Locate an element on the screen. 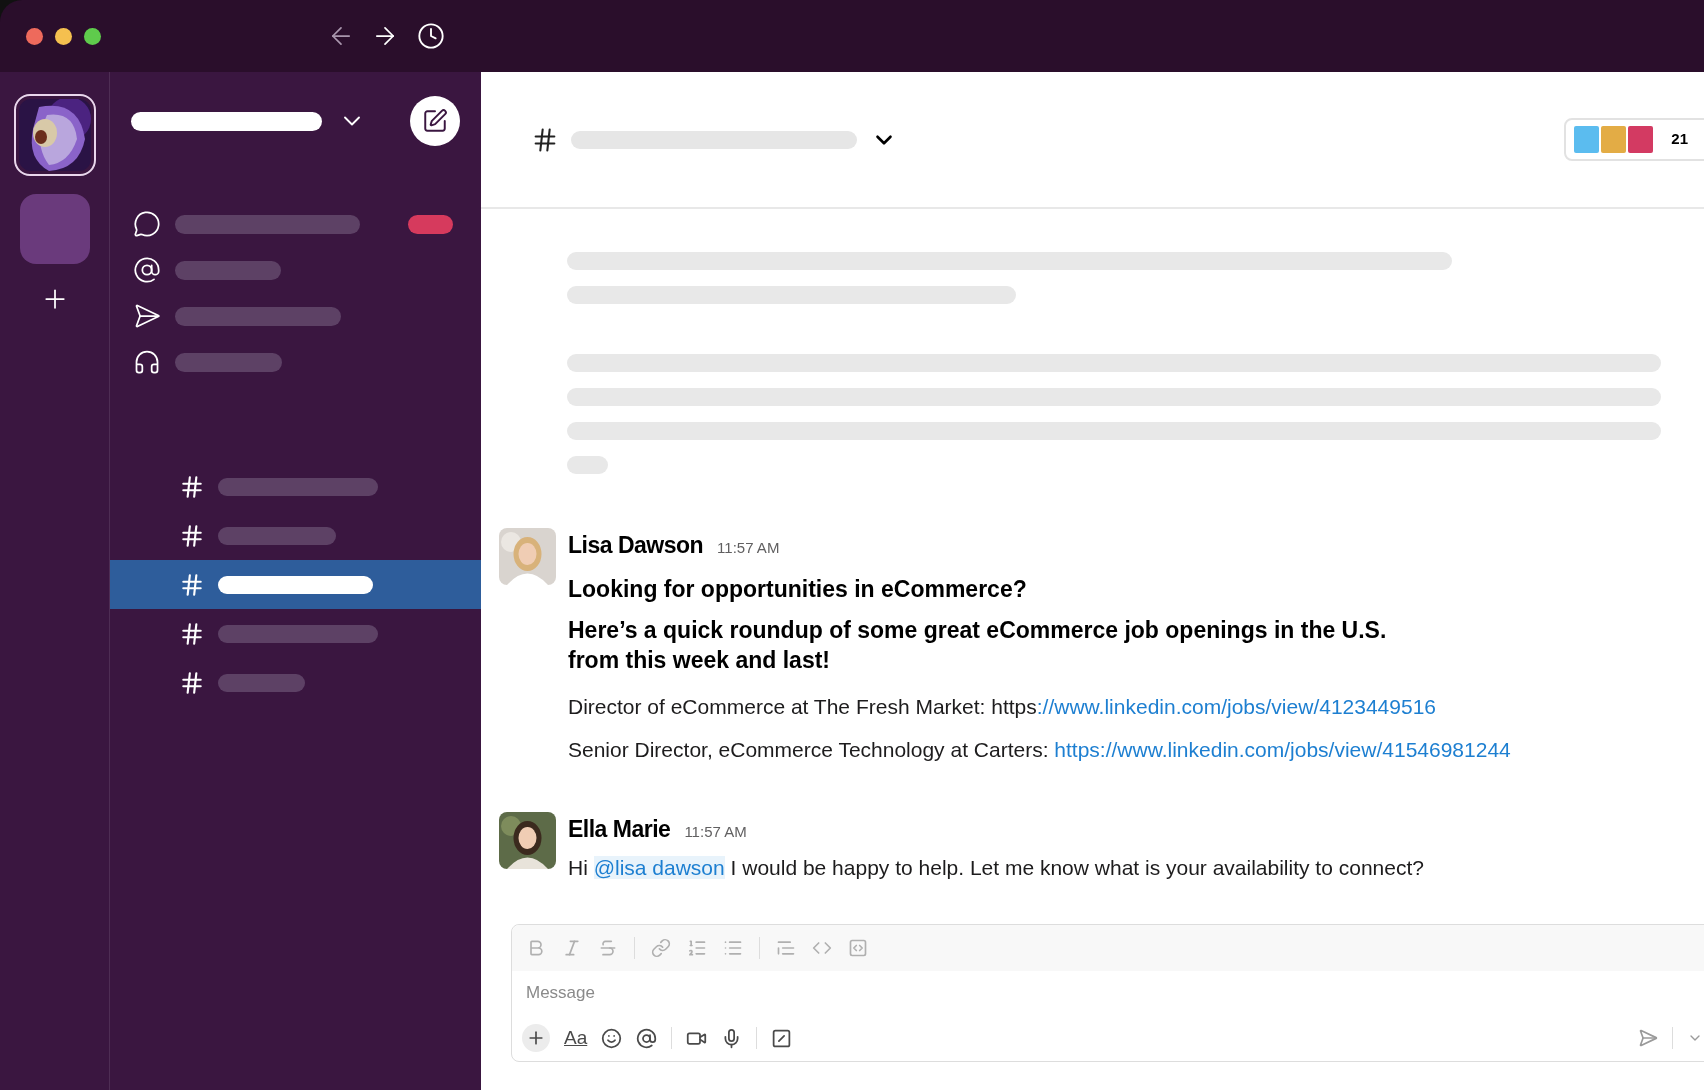 The width and height of the screenshot is (1704, 1090). link: https://www.linkedin.com/jobs/view/41546981244 is located at coordinates (1282, 749).